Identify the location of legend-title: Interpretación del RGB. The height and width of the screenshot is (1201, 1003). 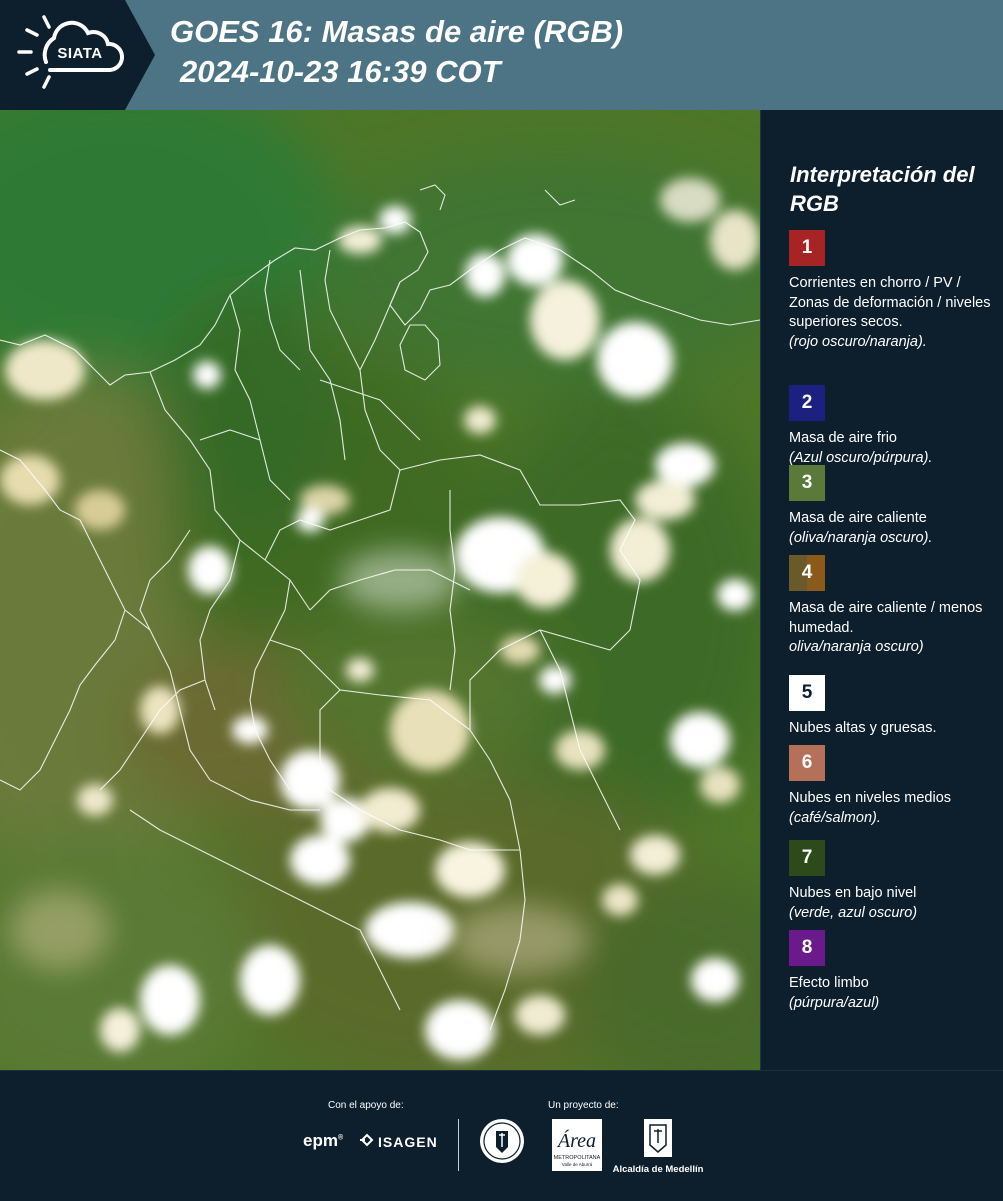
(882, 189).